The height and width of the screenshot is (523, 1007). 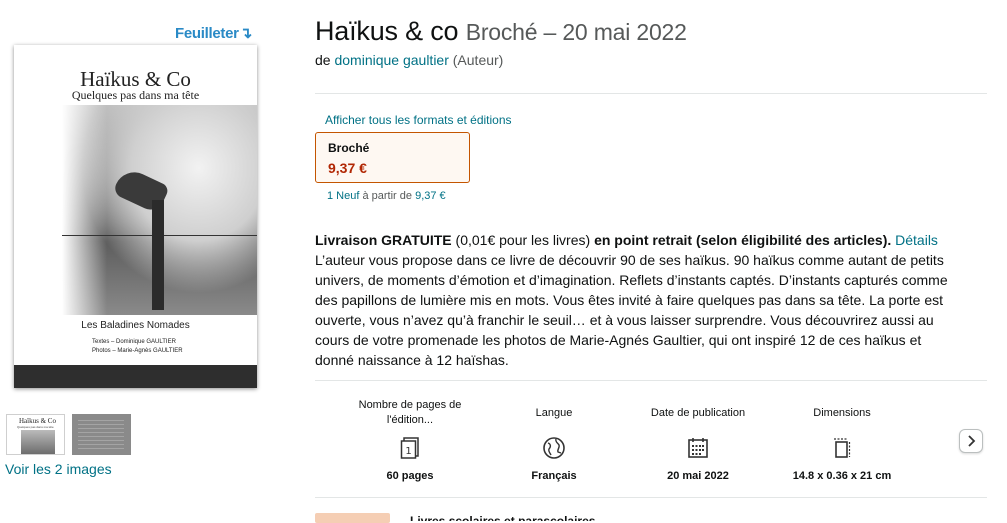 I want to click on feuilleter-link: Feuilleter↴, so click(x=213, y=33).